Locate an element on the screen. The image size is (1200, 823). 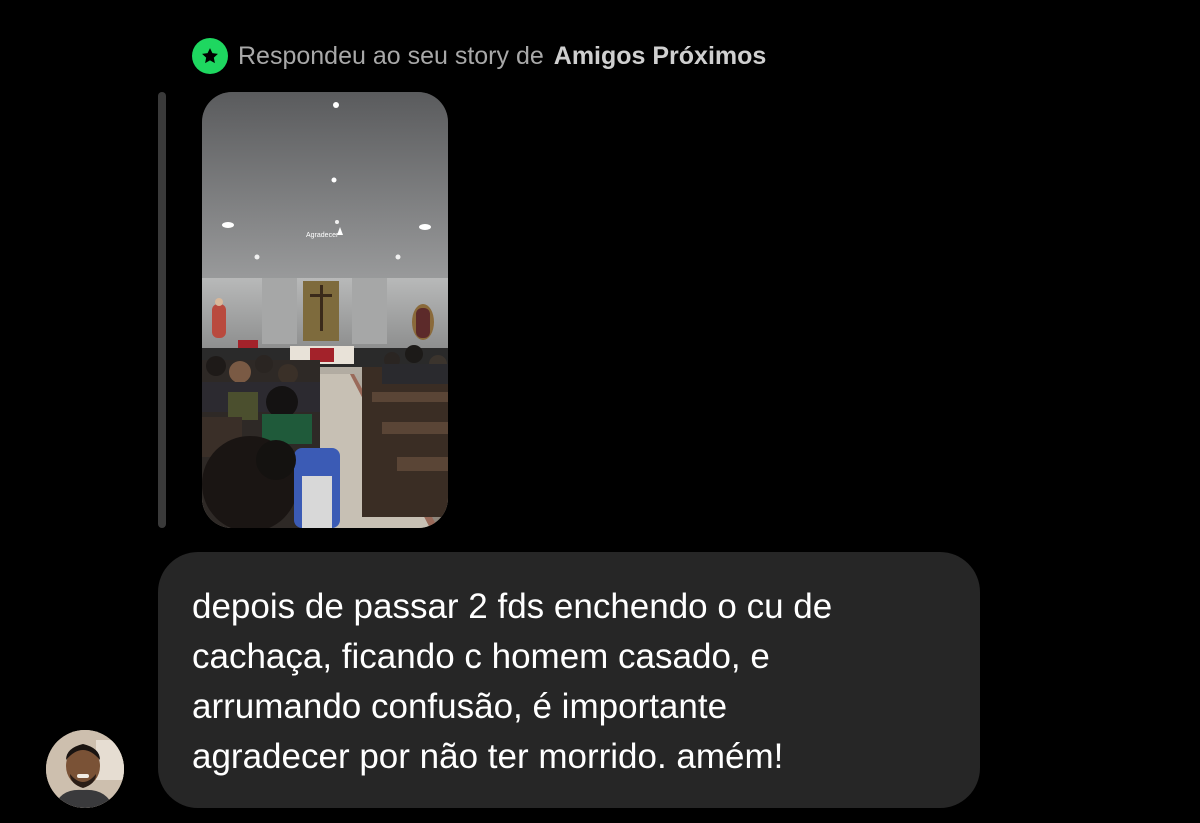
church-interior-image: Agradecer is located at coordinates (325, 310).